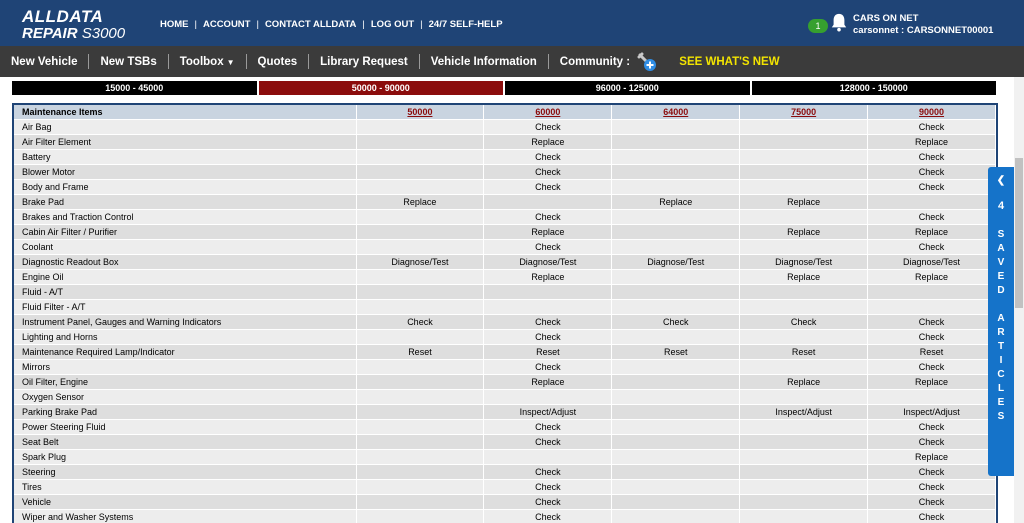 This screenshot has width=1024, height=523. Describe the element at coordinates (505, 157) in the screenshot. I see `table-row: Battery Check Check` at that location.